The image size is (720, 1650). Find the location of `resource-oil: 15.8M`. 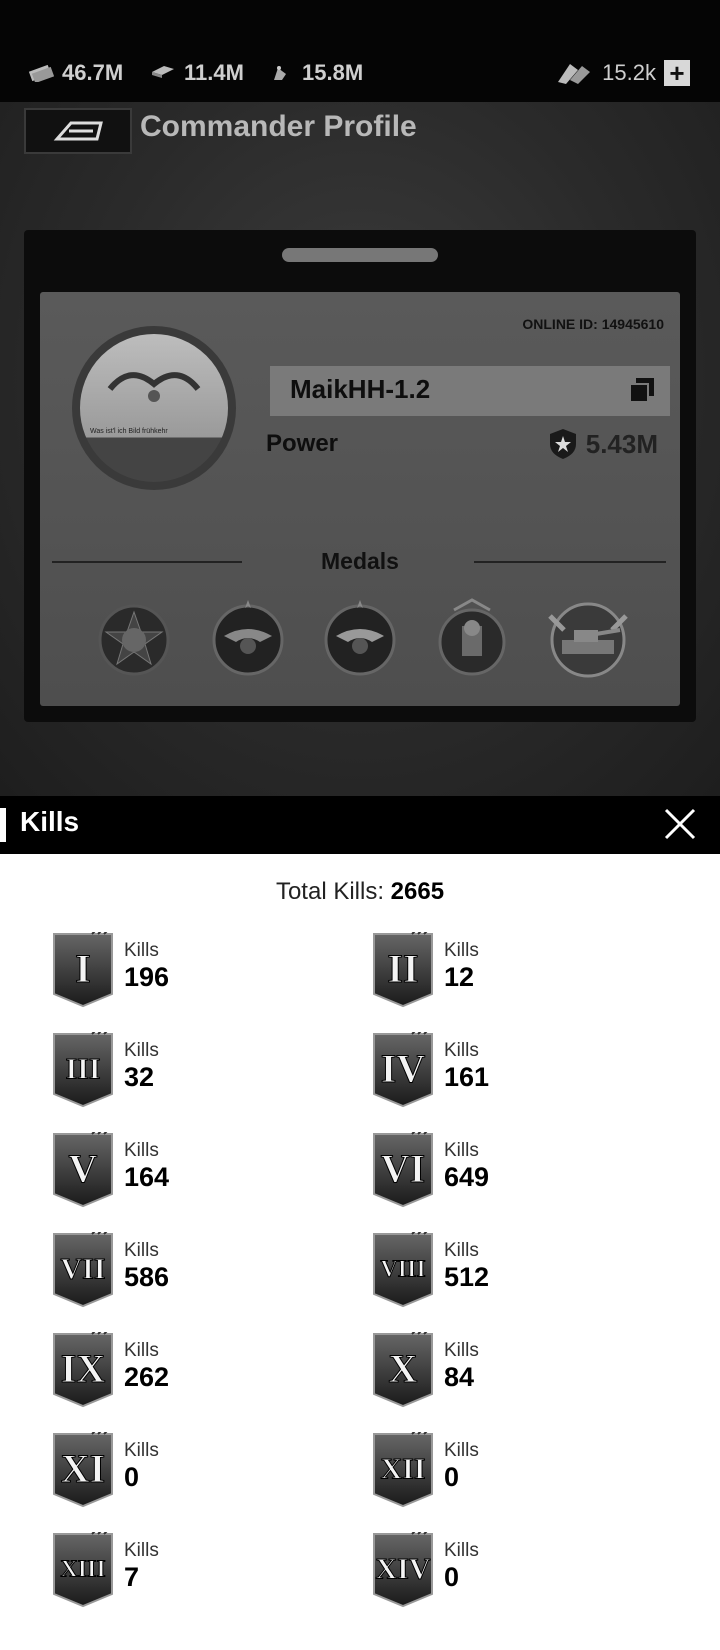

resource-oil: 15.8M is located at coordinates (315, 73).